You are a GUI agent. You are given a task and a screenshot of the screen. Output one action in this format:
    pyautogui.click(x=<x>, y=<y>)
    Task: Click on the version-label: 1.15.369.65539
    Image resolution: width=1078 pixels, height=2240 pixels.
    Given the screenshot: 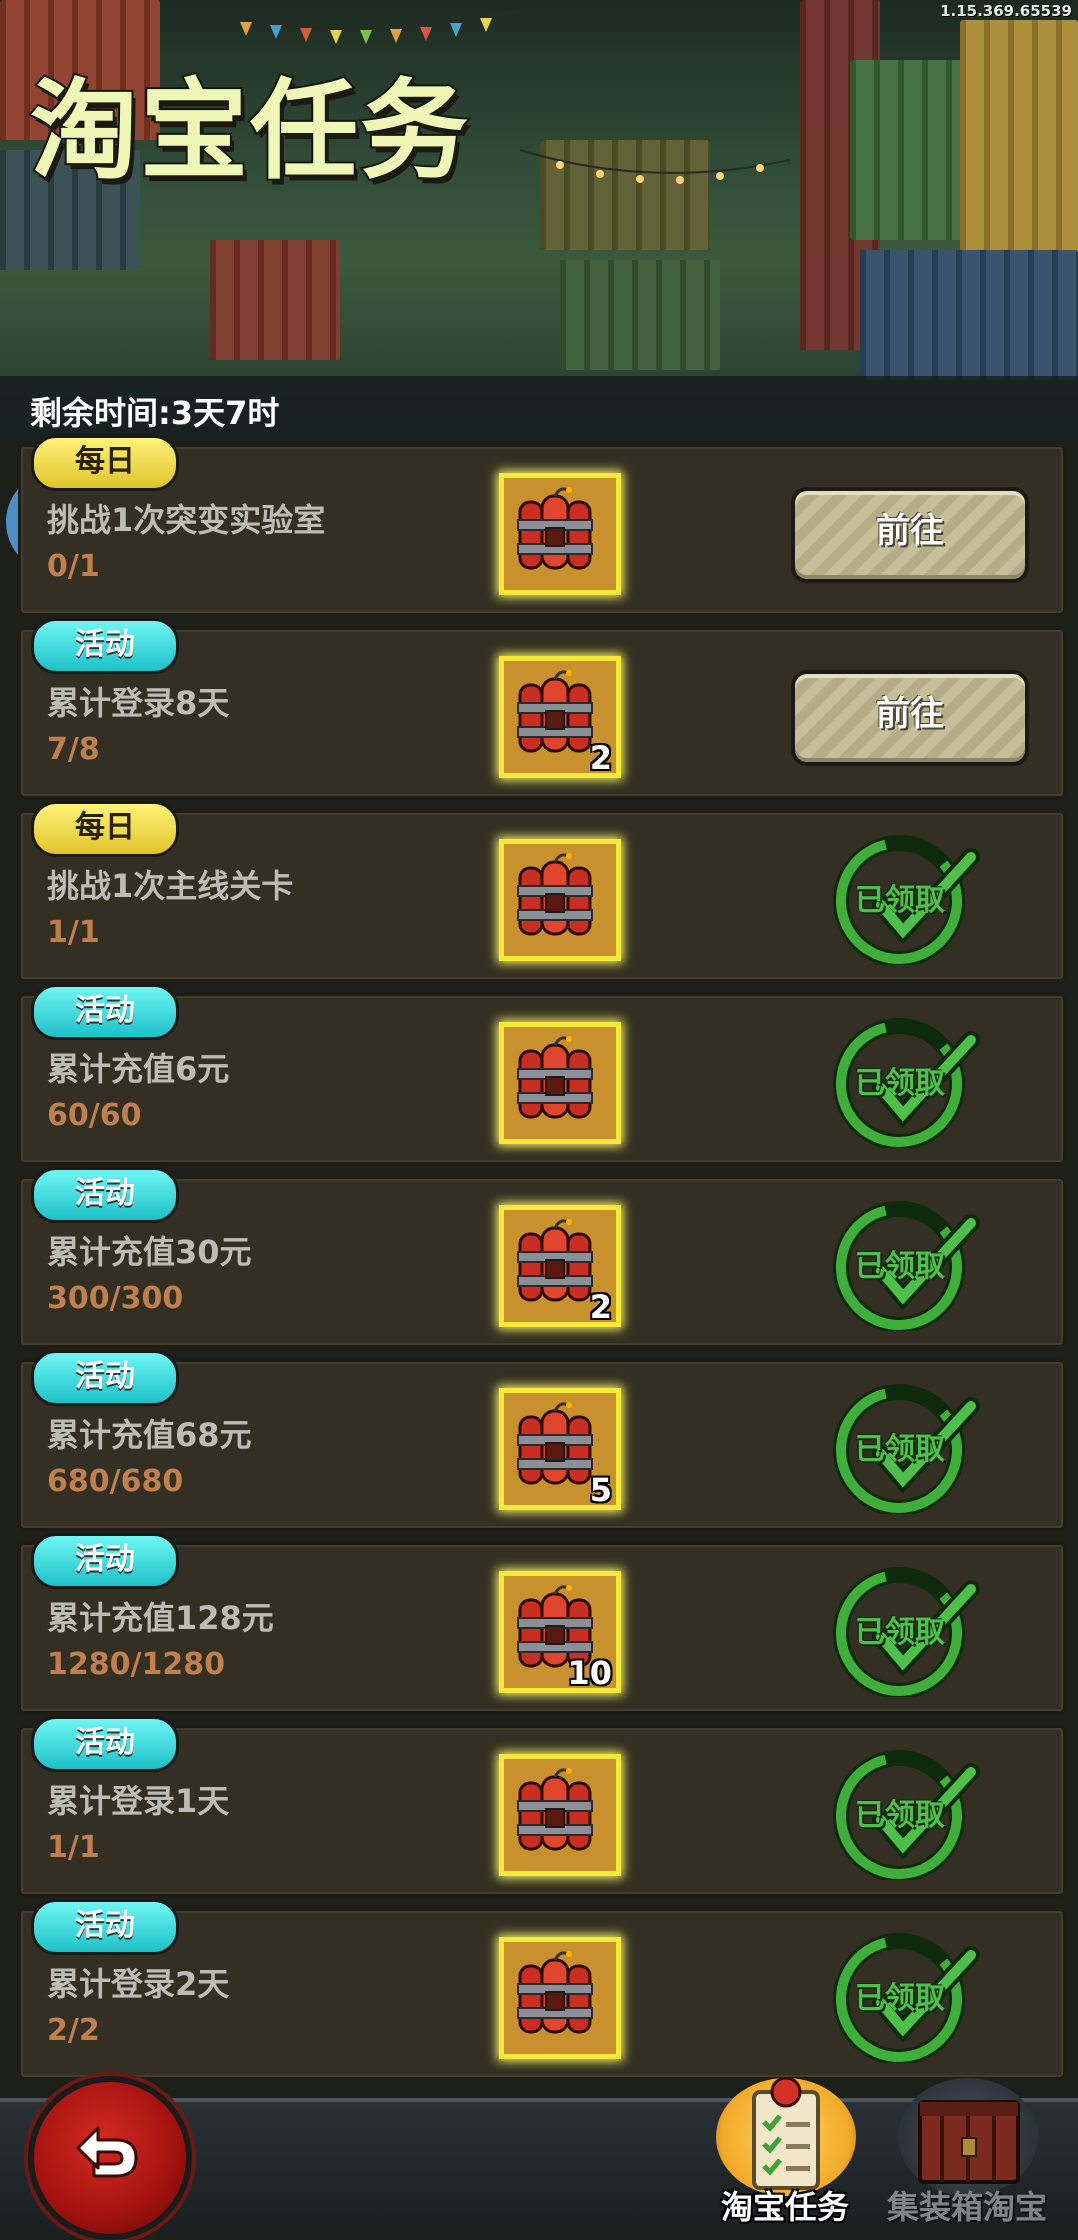 What is the action you would take?
    pyautogui.click(x=1006, y=11)
    